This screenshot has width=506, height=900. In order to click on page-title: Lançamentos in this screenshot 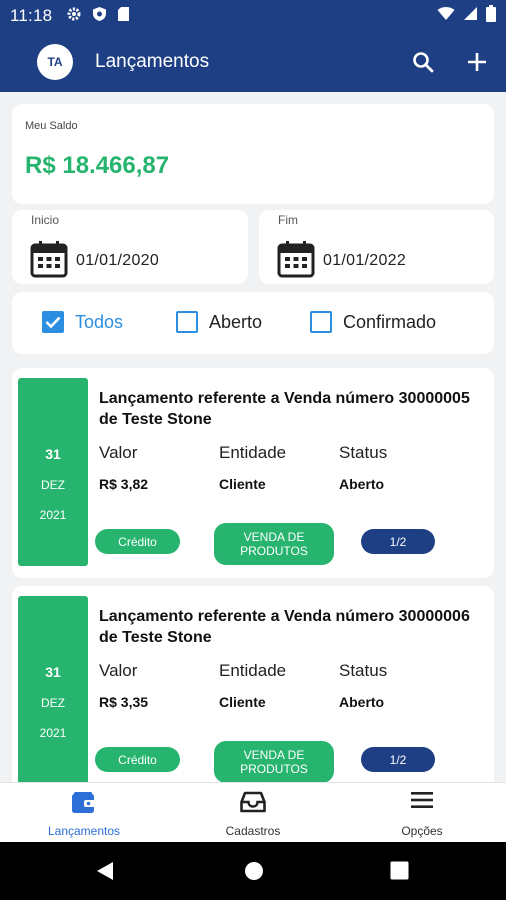, I will do `click(152, 61)`.